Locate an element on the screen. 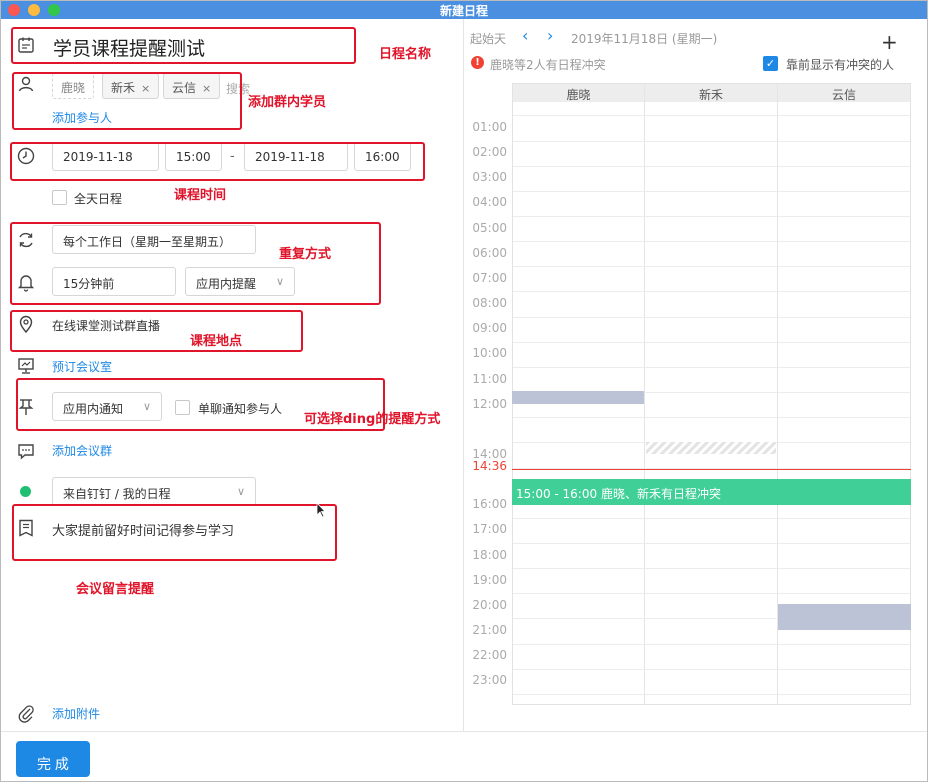  annotation-box-members is located at coordinates (127, 101).